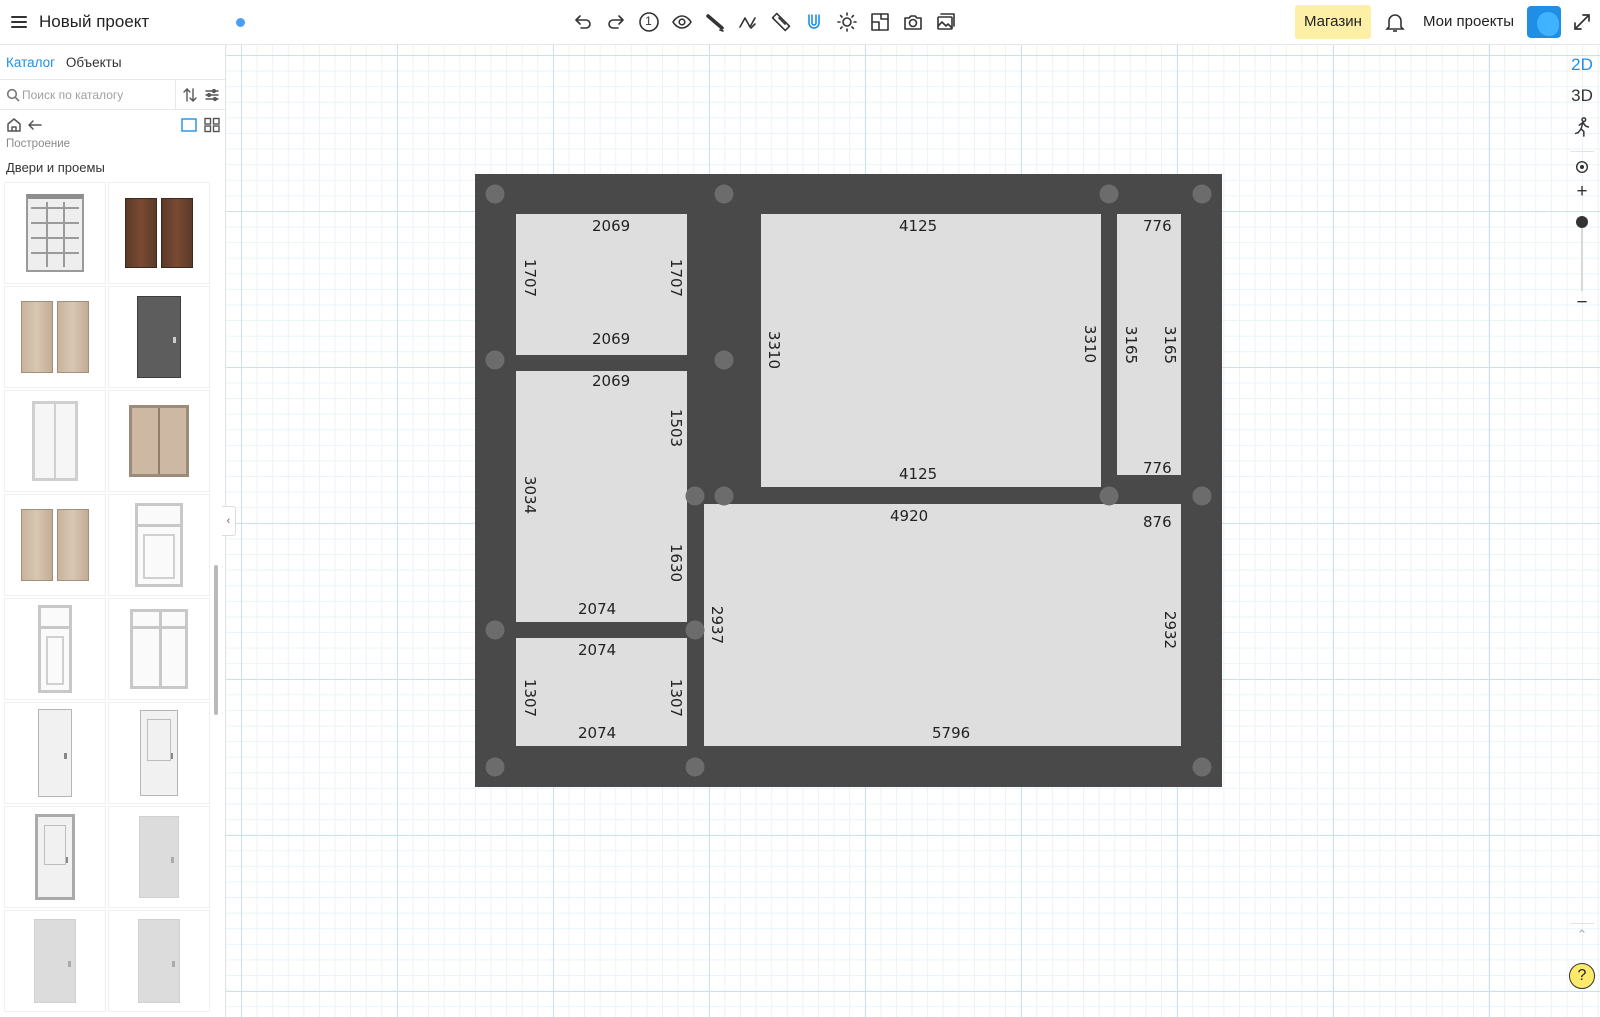 The width and height of the screenshot is (1600, 1017). What do you see at coordinates (189, 125) in the screenshot?
I see `list-view-icon` at bounding box center [189, 125].